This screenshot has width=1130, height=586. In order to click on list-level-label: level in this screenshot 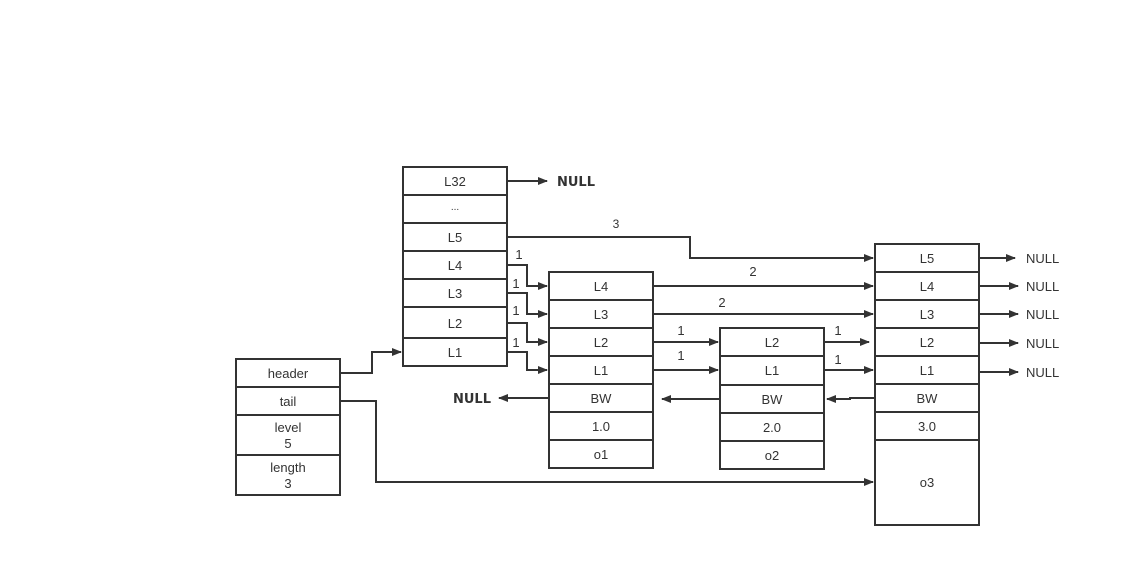, I will do `click(288, 427)`.